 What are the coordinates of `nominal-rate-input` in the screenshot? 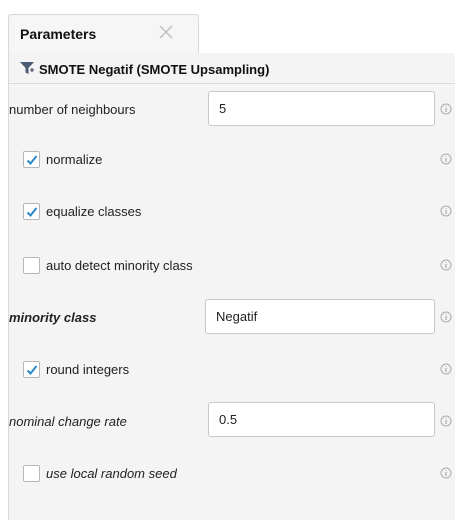 It's located at (321, 419).